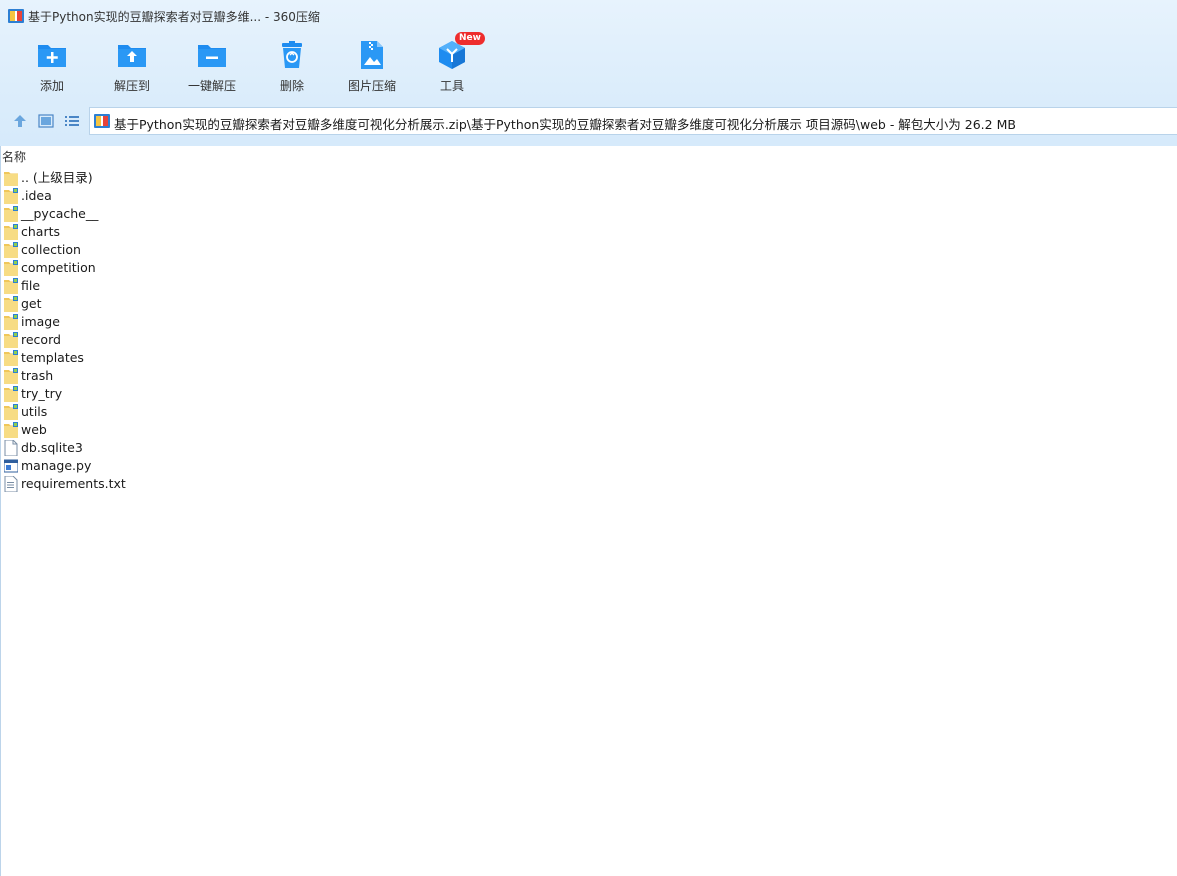  I want to click on list-item: image, so click(588, 322).